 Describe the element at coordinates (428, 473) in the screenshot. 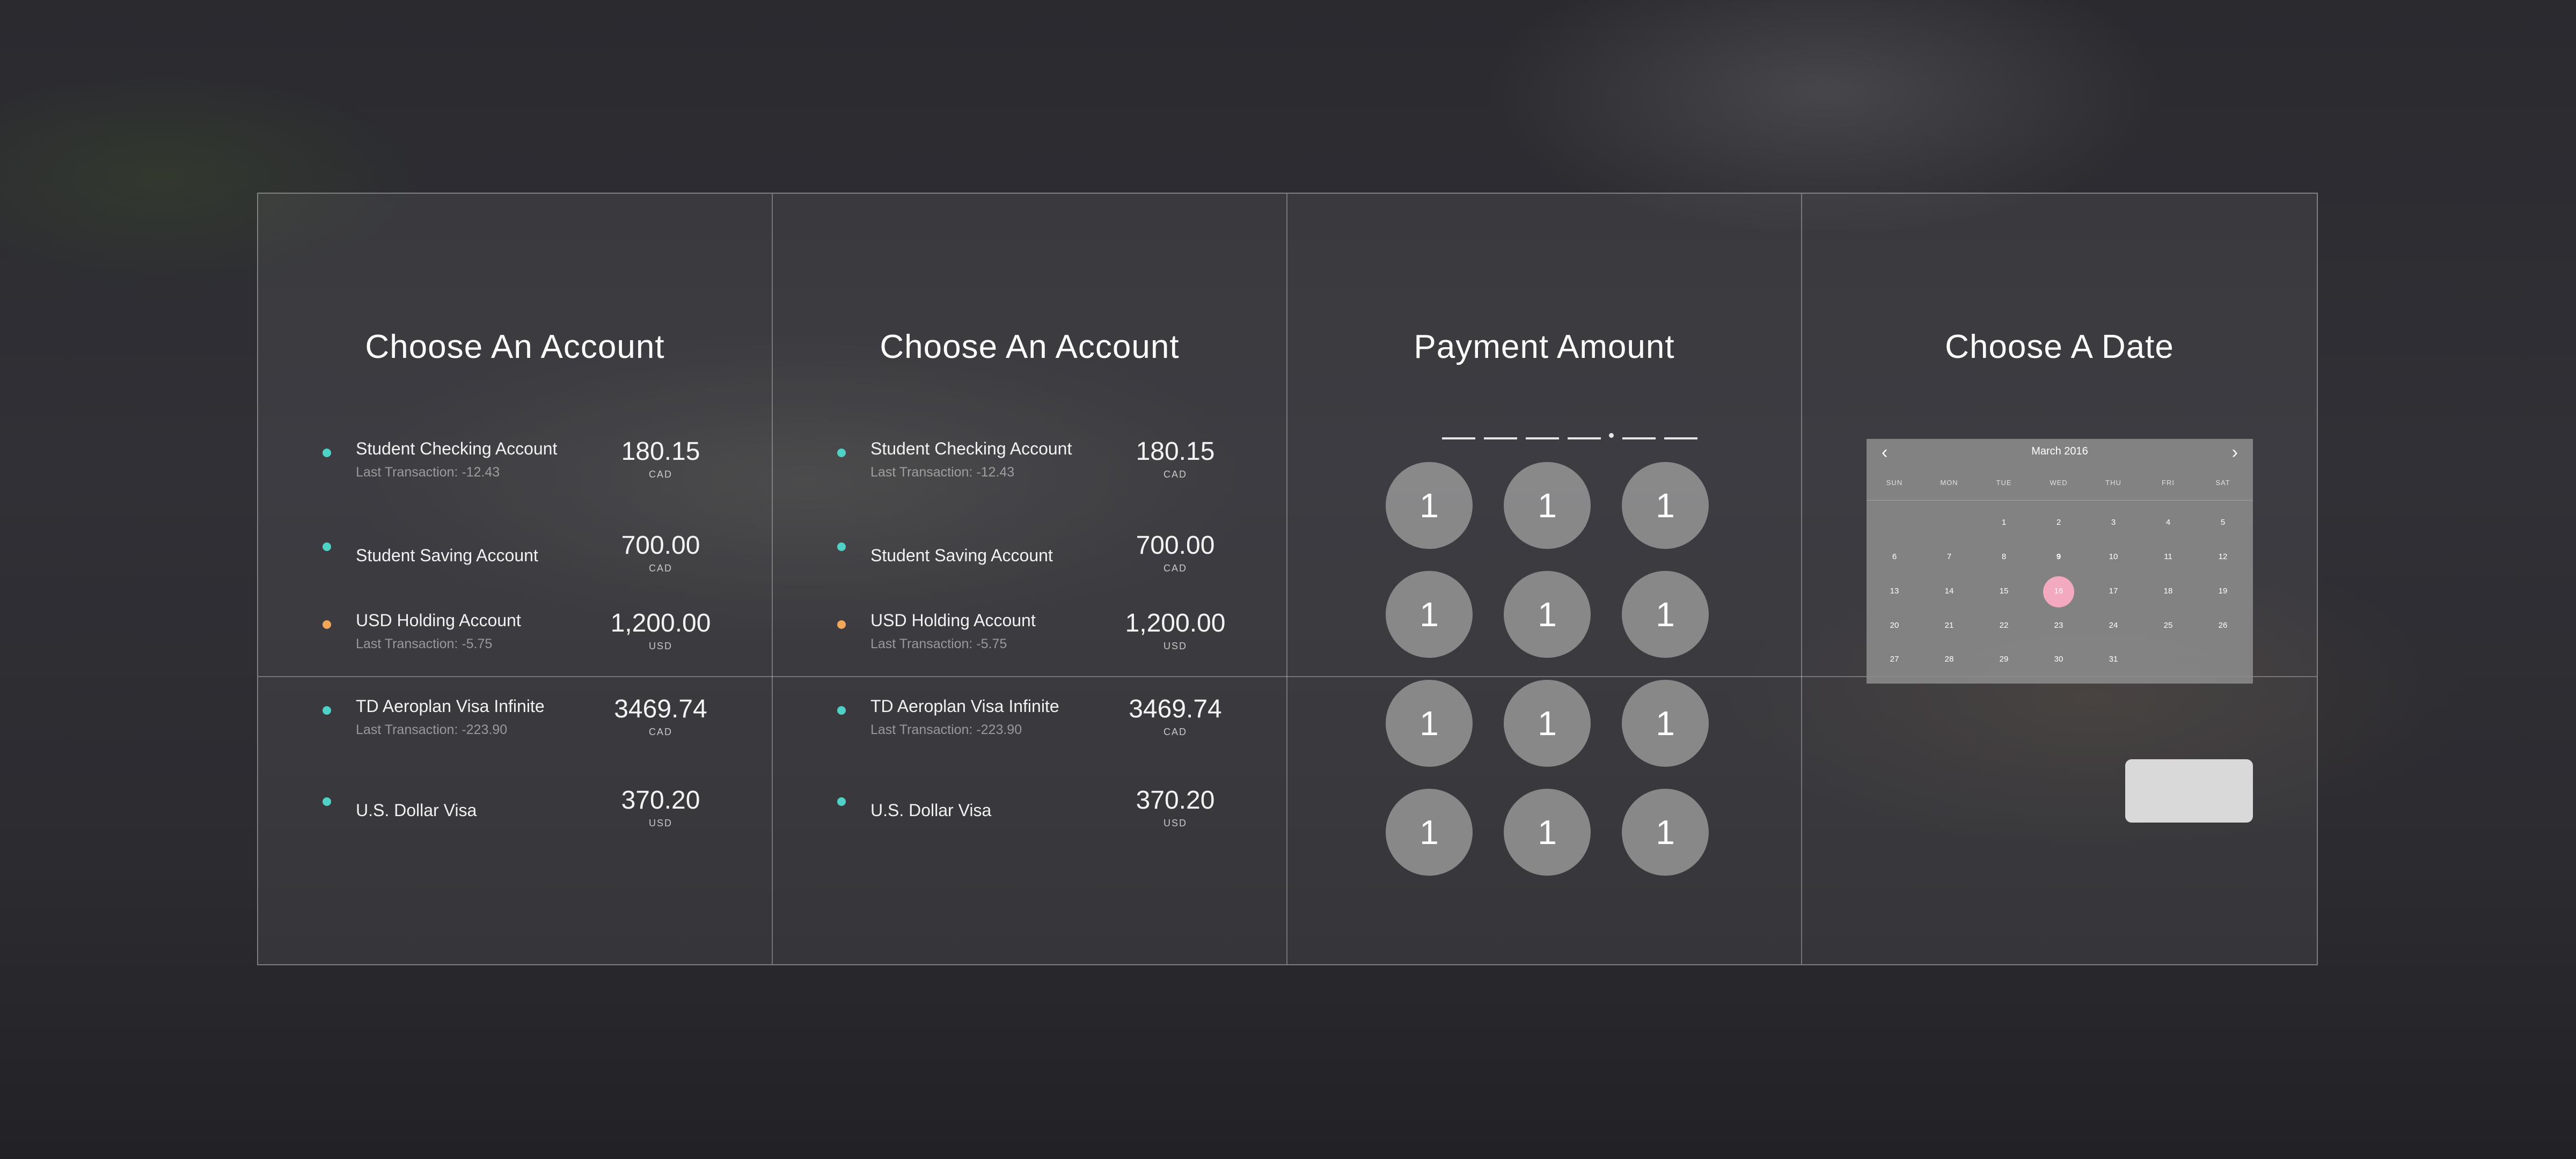

I see `last-transaction: Last Transaction: -12.43` at that location.